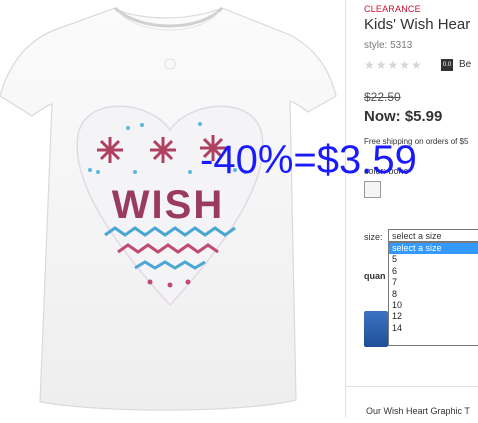 The image size is (478, 423). I want to click on wish-graphic-text: WISH, so click(168, 205).